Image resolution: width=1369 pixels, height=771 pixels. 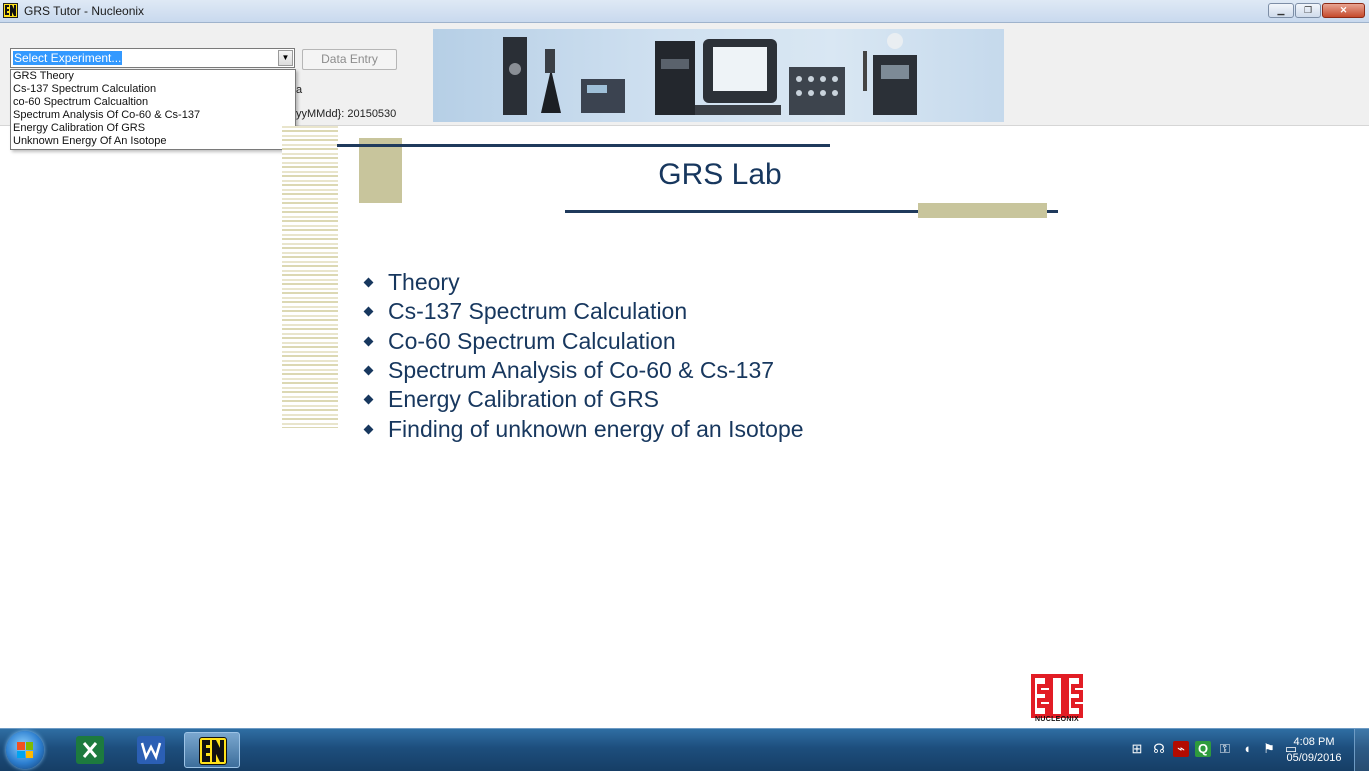 What do you see at coordinates (684, 749) in the screenshot?
I see `taskbar: ⊞ ☊ ⌁ Q ⚿ ◖ ⚑ ▭ 4:08 PM 05/09/2016` at bounding box center [684, 749].